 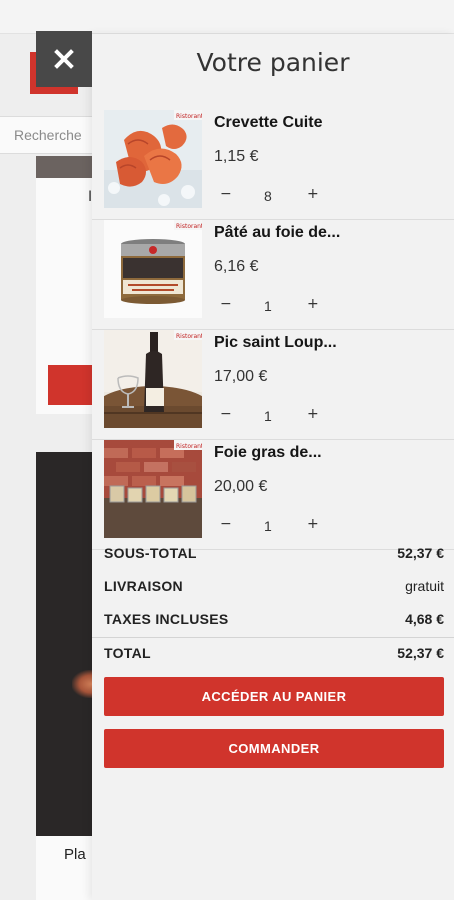 I want to click on total-row: TOTAL 52,37 €, so click(x=274, y=656).